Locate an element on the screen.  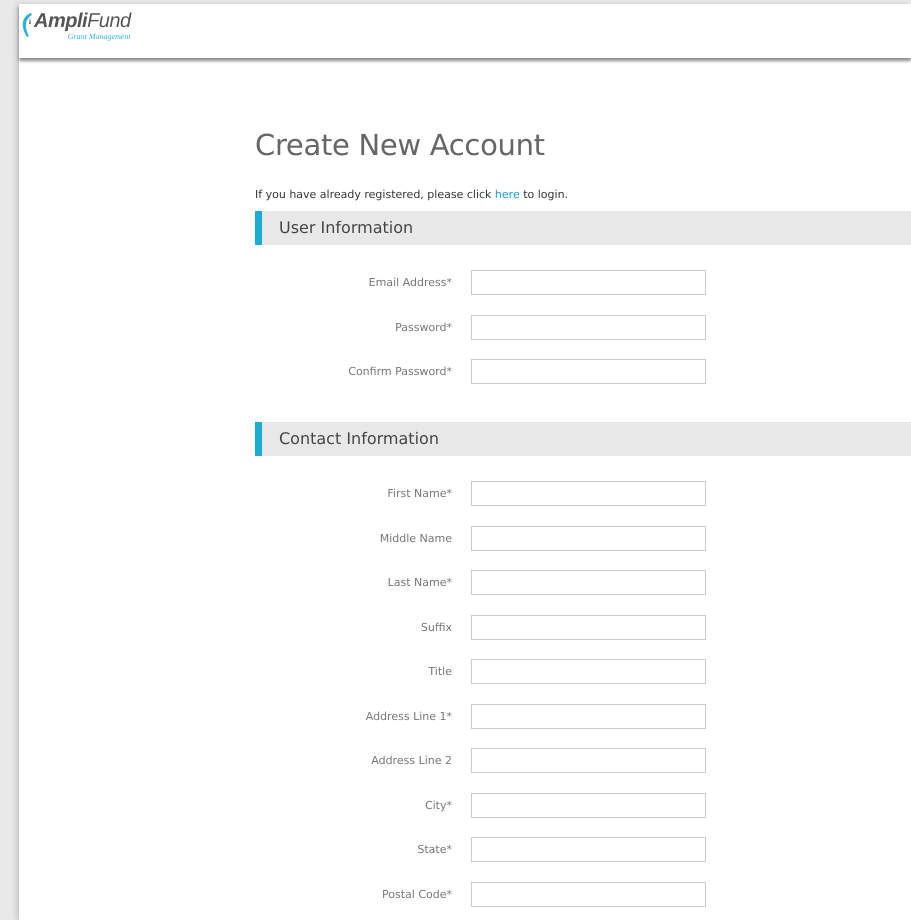
field-label: Confirm Password* is located at coordinates (399, 371).